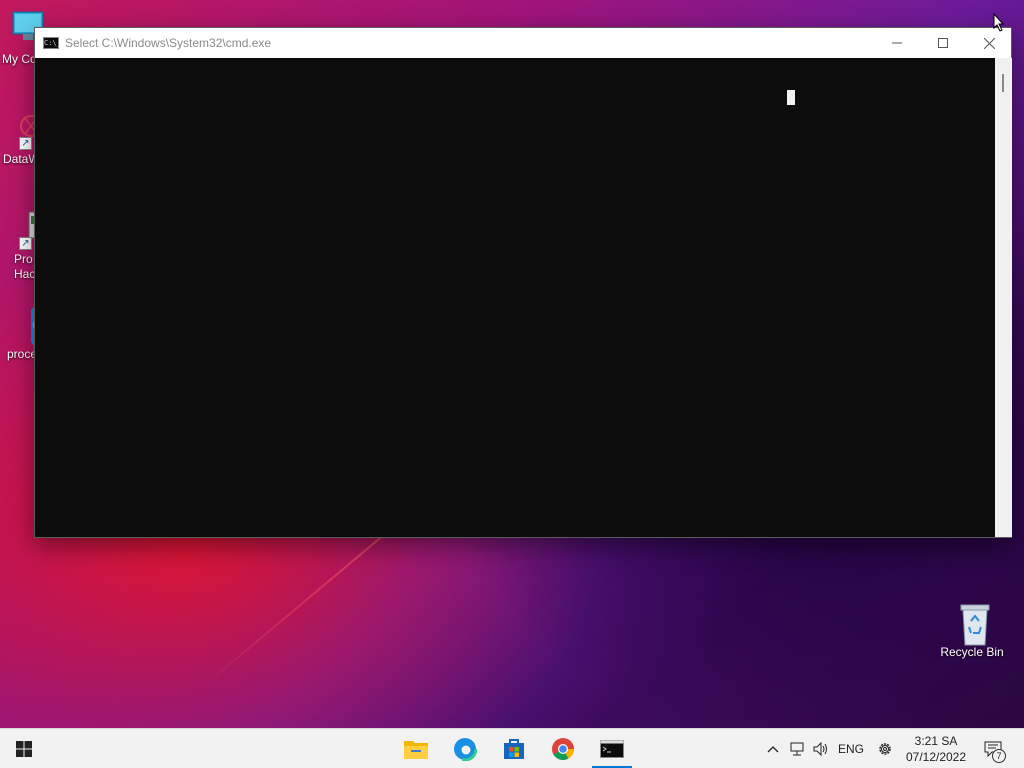 The height and width of the screenshot is (768, 1024). I want to click on close-icon, so click(989, 43).